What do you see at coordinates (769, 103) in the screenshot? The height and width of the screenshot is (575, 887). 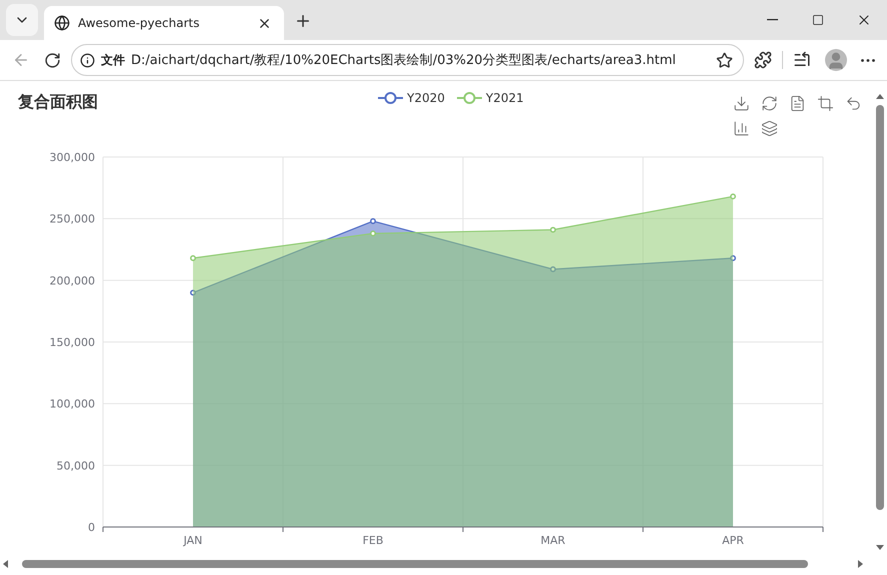 I see `refresh-icon` at bounding box center [769, 103].